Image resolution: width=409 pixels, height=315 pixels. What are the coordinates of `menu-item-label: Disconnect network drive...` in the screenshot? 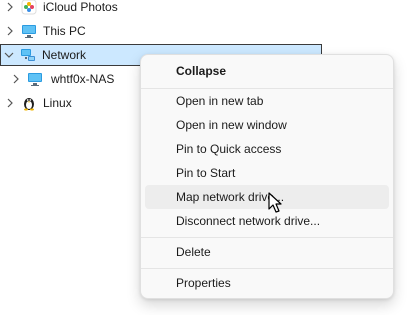 It's located at (248, 221).